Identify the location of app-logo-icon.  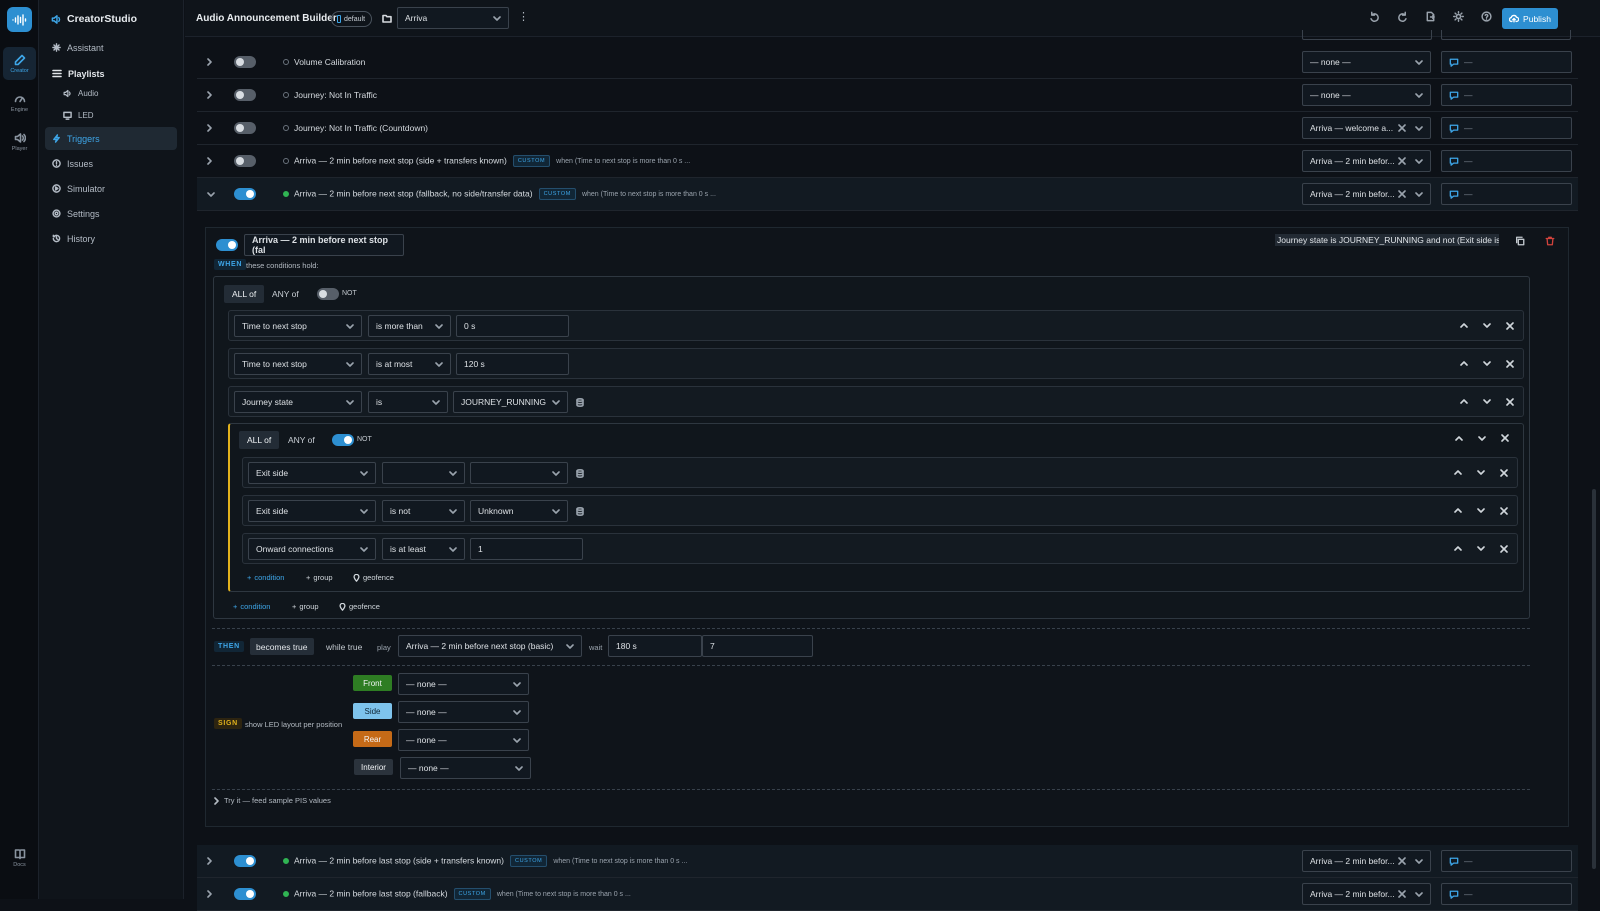
(19, 19).